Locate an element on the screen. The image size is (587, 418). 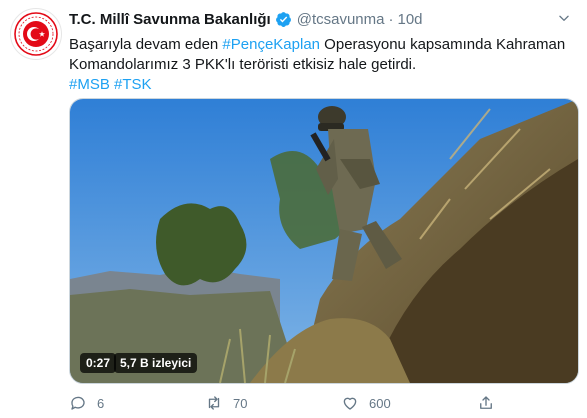
verified-badge-icon is located at coordinates (283, 19).